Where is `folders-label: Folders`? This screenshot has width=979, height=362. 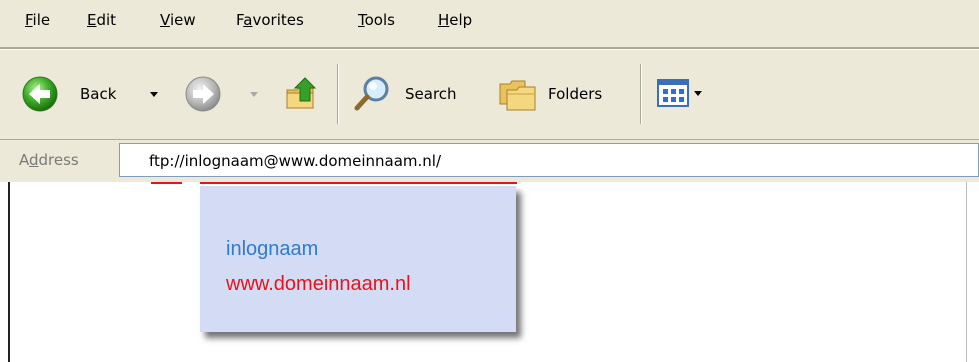
folders-label: Folders is located at coordinates (575, 94).